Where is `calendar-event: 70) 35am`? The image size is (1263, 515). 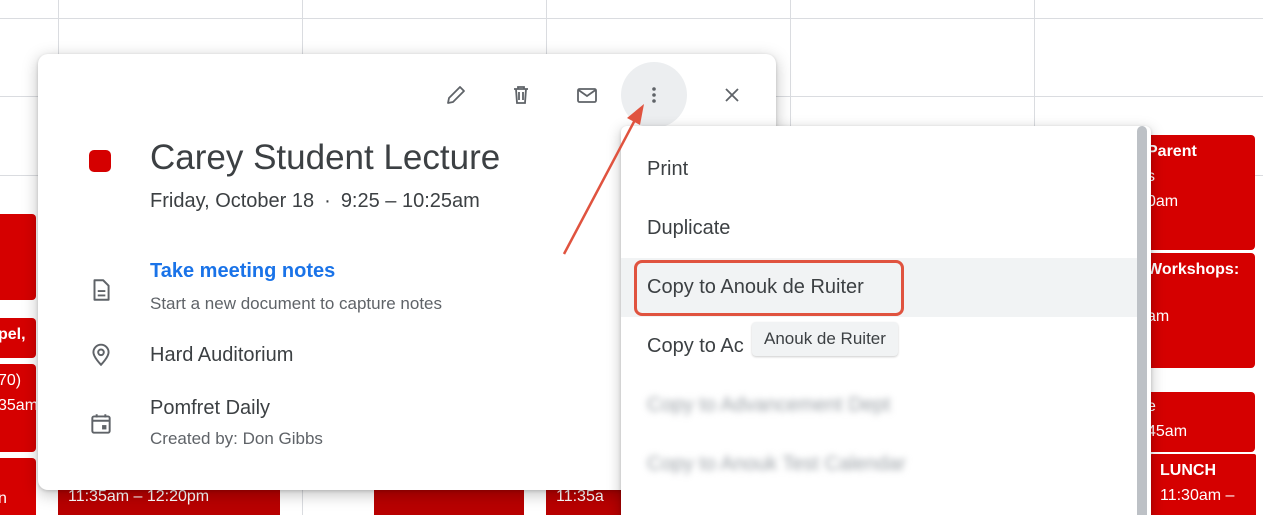 calendar-event: 70) 35am is located at coordinates (18, 408).